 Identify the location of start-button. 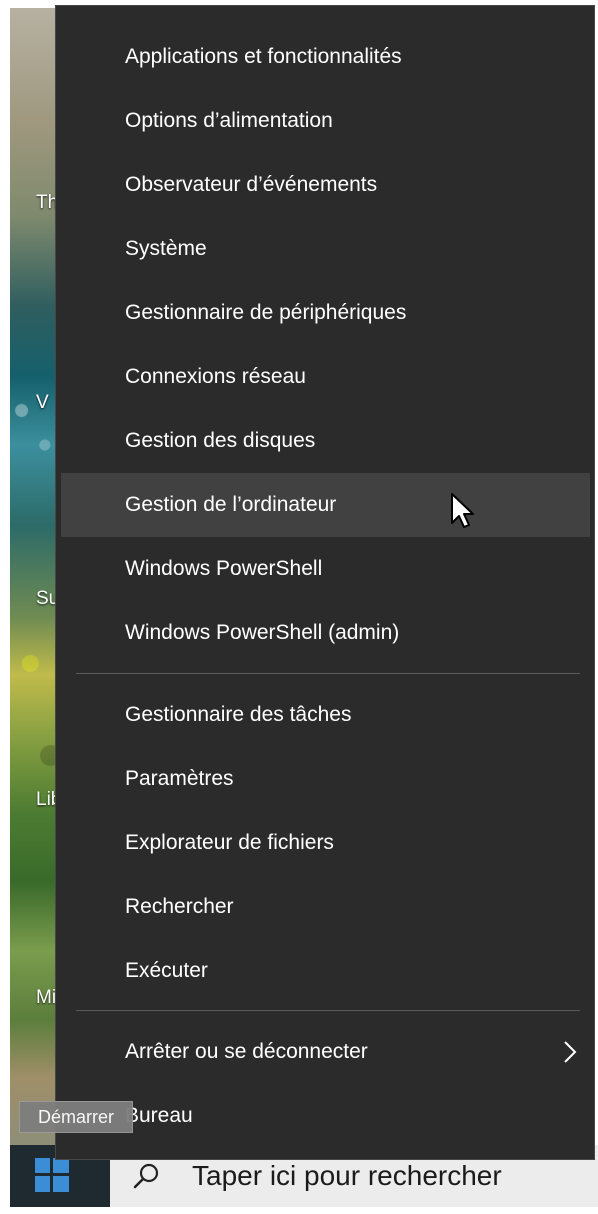
(52, 1175).